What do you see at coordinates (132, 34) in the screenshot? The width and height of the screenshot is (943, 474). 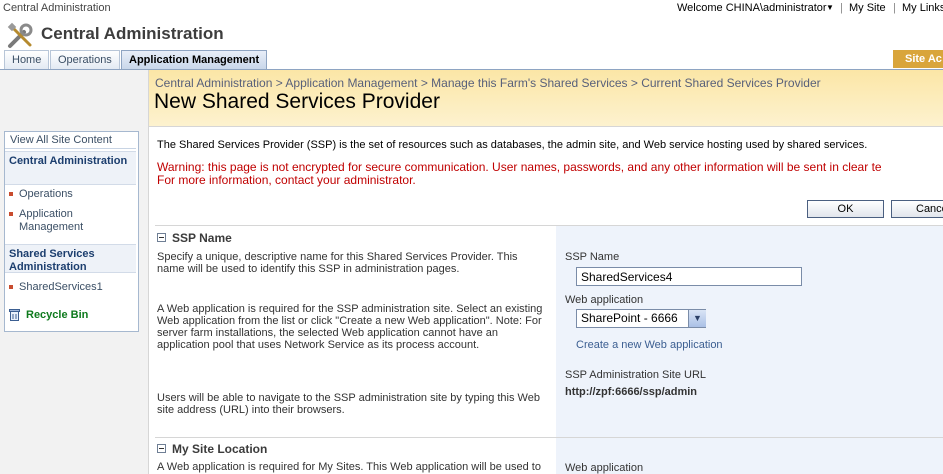 I see `app-title: Central Administration` at bounding box center [132, 34].